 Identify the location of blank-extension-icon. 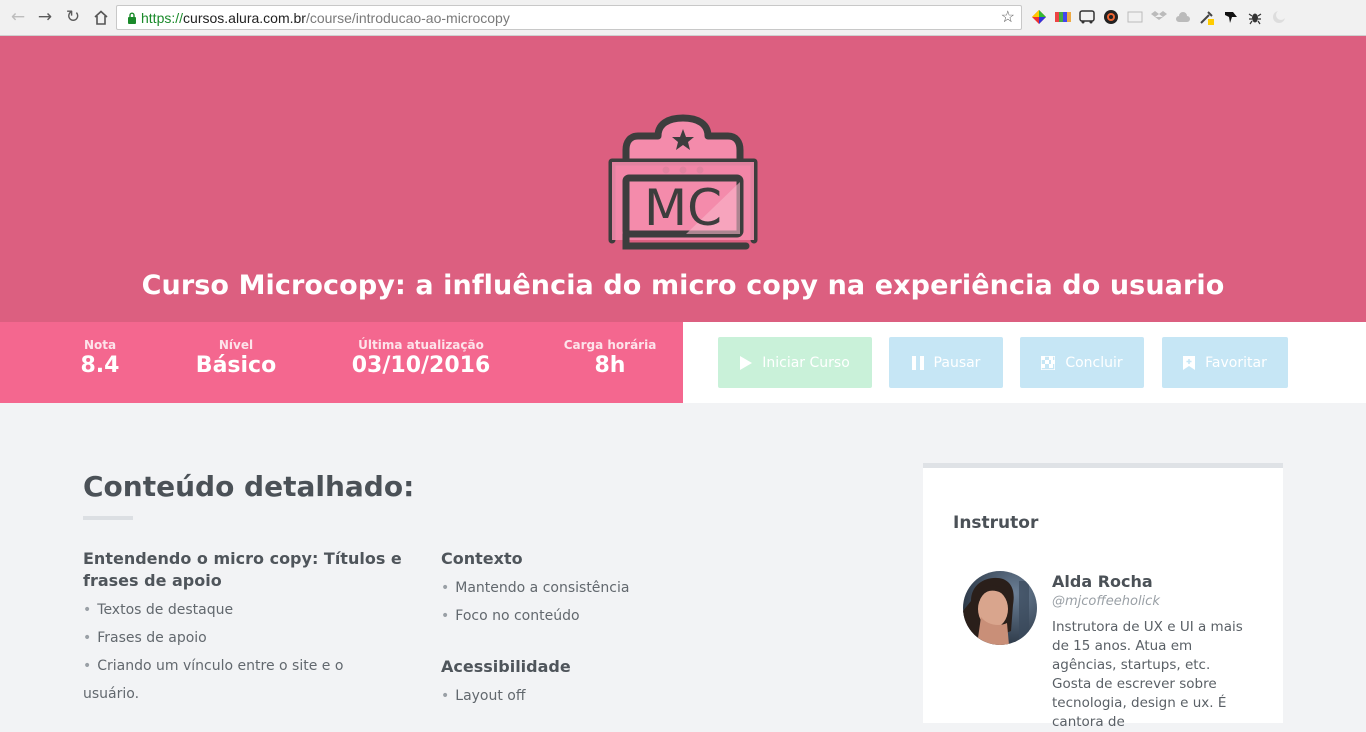
(1135, 17).